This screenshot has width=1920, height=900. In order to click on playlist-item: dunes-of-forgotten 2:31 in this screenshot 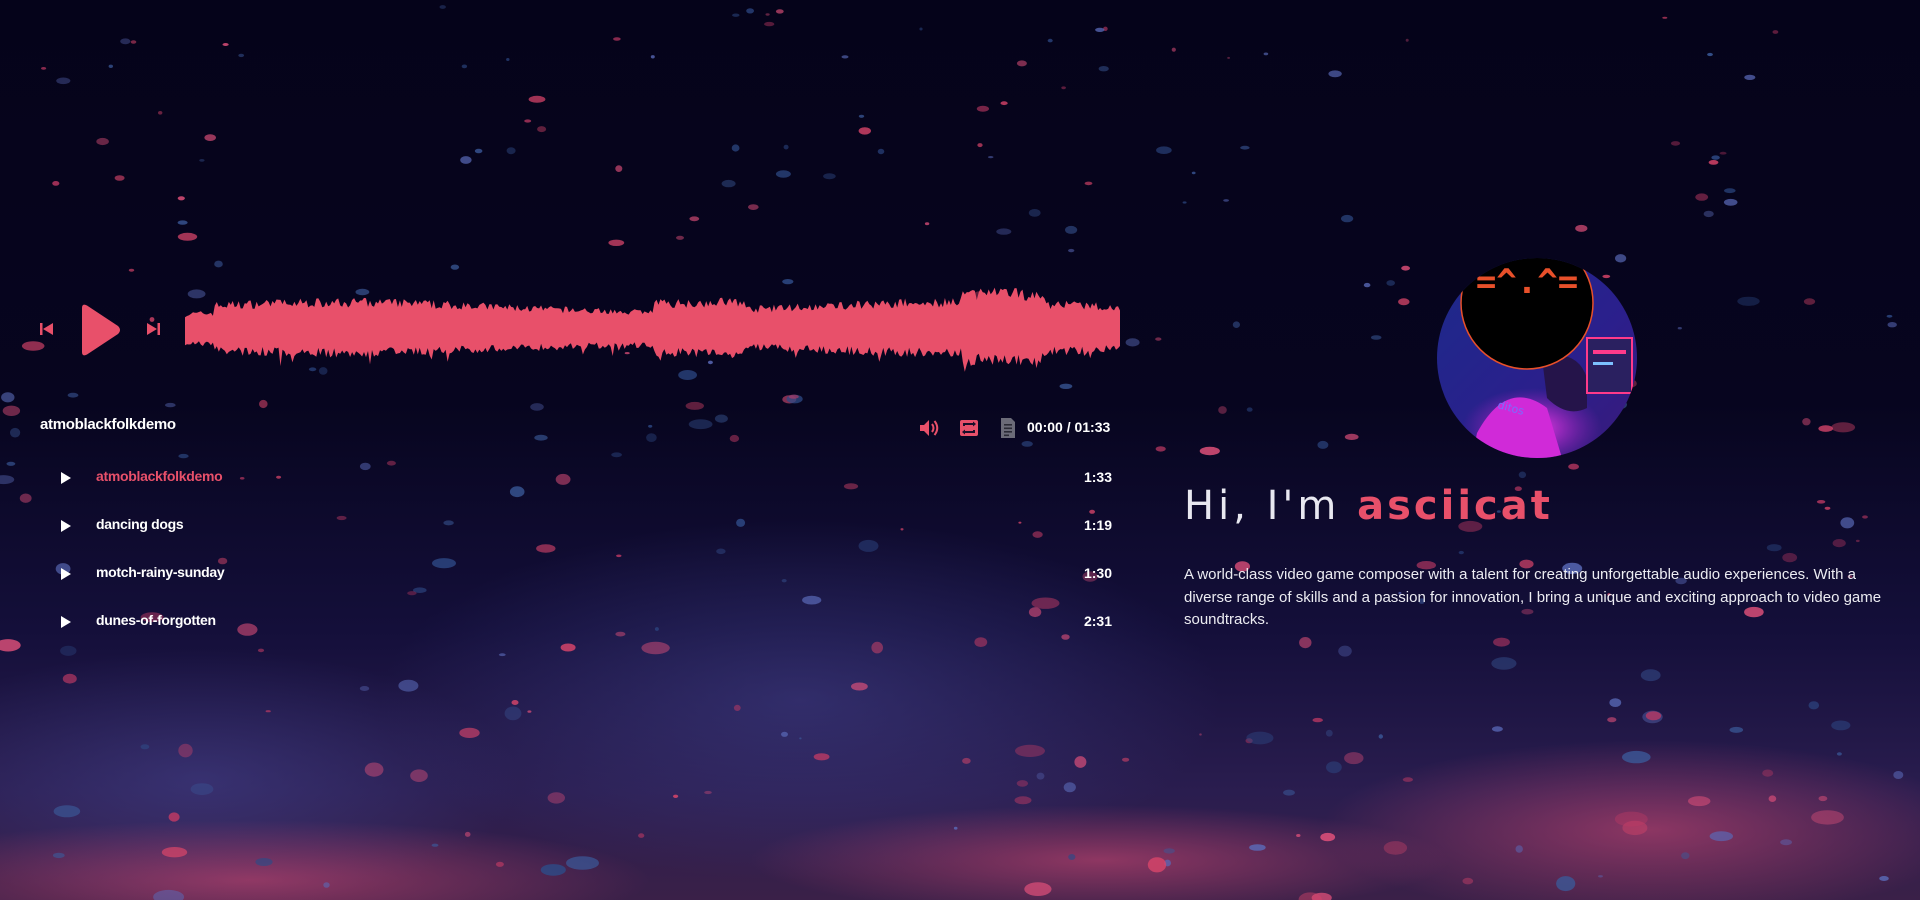, I will do `click(576, 630)`.